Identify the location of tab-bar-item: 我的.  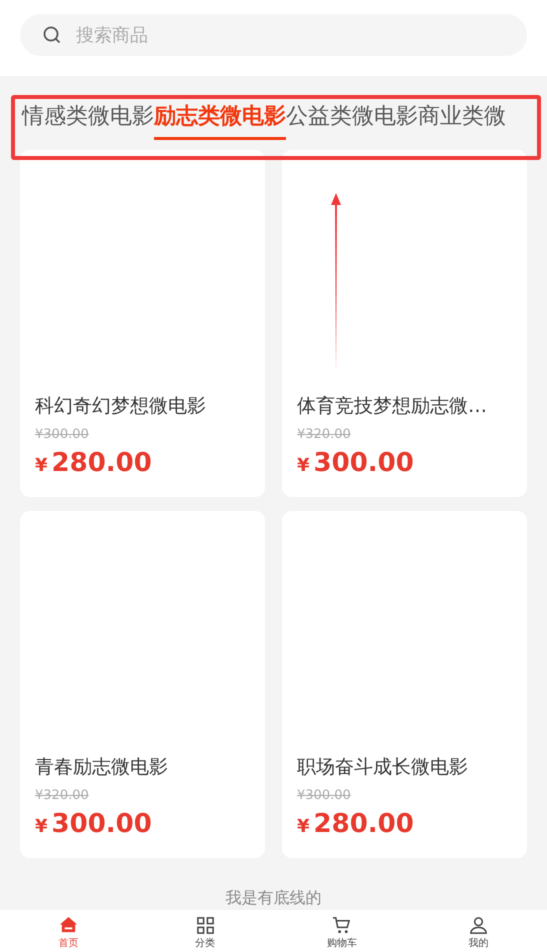
(478, 931).